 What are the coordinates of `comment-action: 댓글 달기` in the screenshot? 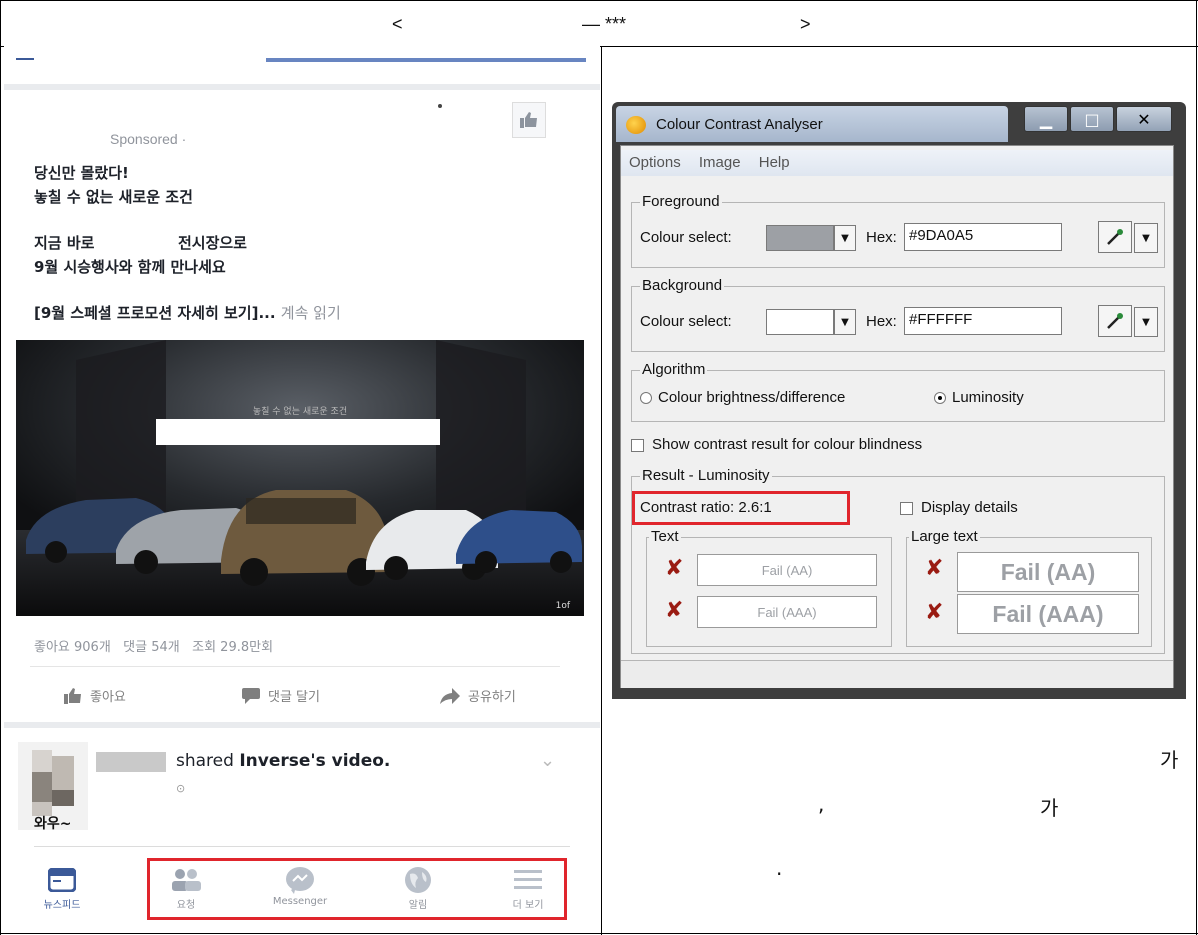 It's located at (281, 695).